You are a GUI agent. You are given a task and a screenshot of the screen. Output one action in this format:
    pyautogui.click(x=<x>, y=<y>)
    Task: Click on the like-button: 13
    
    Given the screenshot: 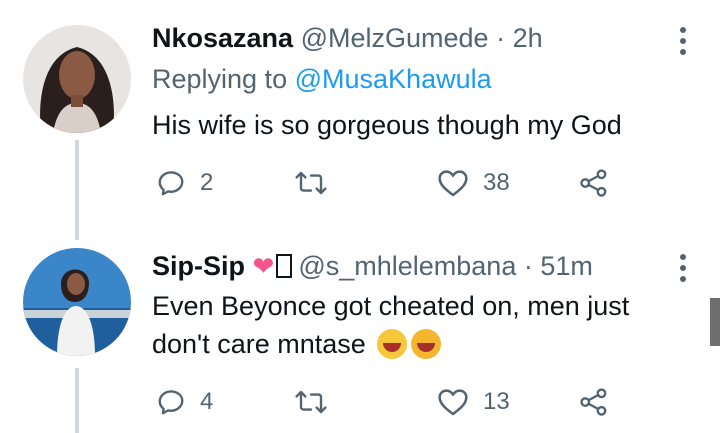 What is the action you would take?
    pyautogui.click(x=473, y=402)
    